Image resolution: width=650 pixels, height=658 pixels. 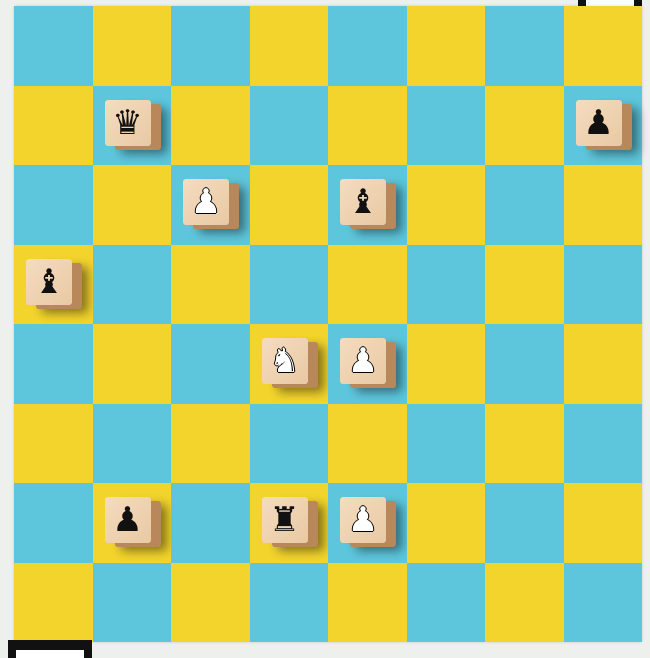 I want to click on square-h8, so click(x=602, y=46).